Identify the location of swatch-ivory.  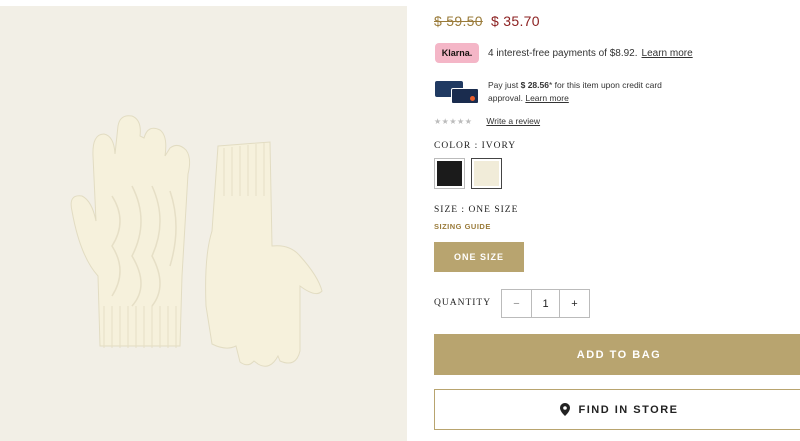
(486, 173).